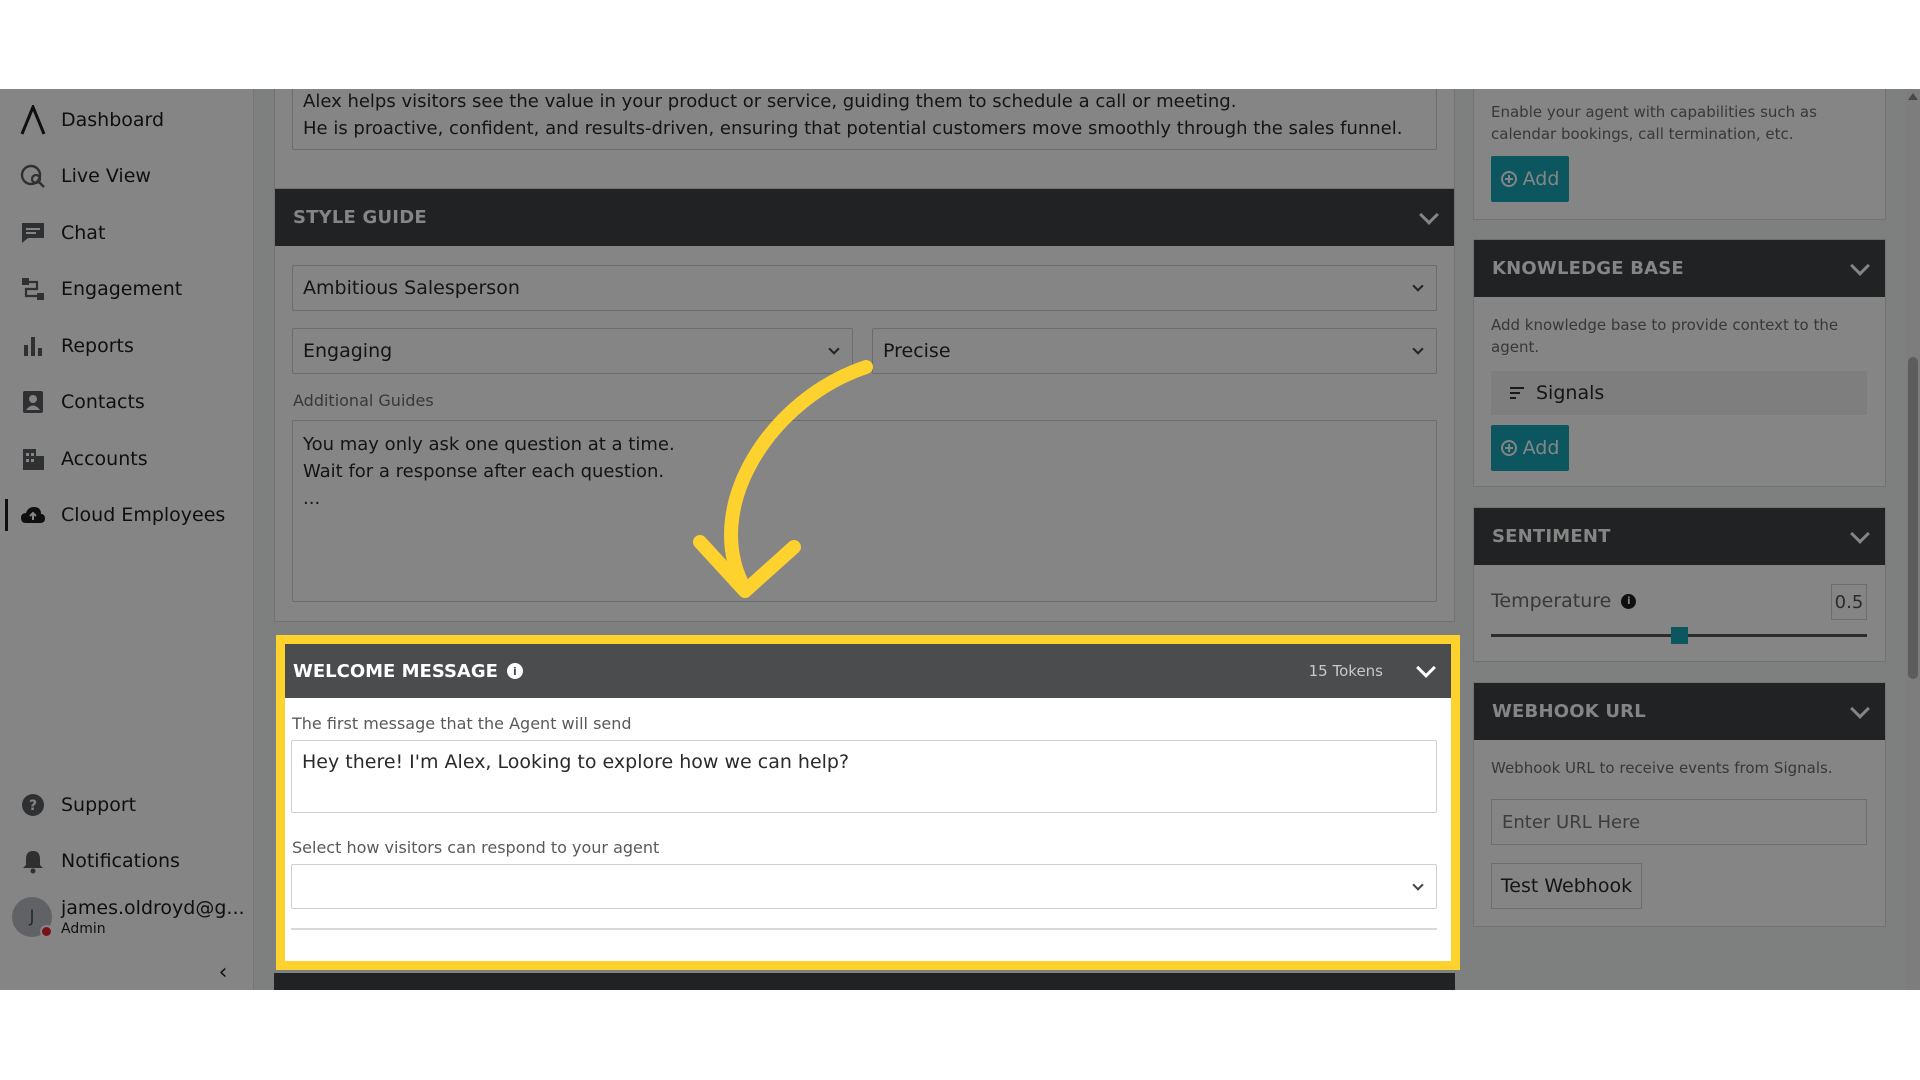 The width and height of the screenshot is (1920, 1080). I want to click on tone-select: Engaging, so click(572, 351).